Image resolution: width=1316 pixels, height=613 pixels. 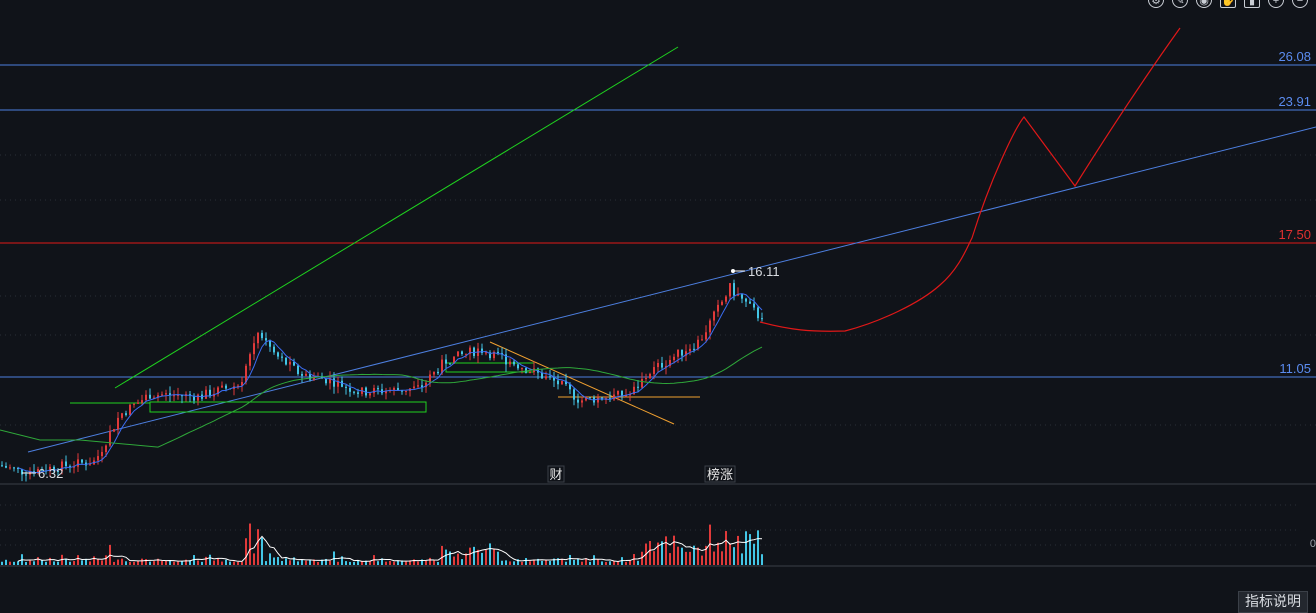 I want to click on zoom-out-icon: −, so click(x=1300, y=4).